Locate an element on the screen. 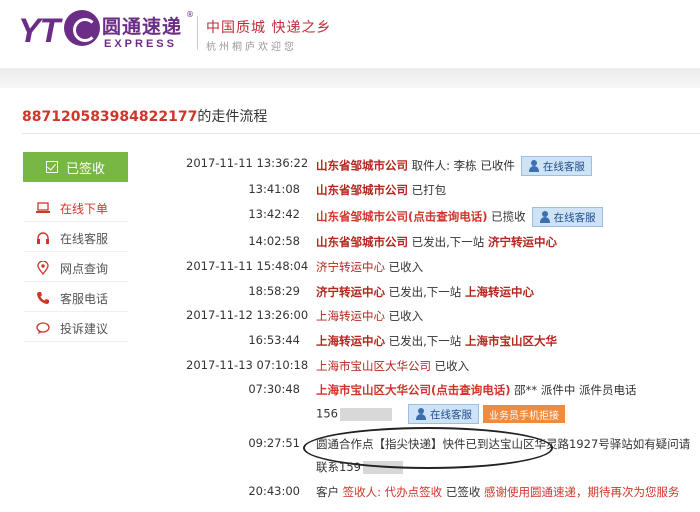 Image resolution: width=700 pixels, height=512 pixels. event-time: 20:43:00 is located at coordinates (274, 491).